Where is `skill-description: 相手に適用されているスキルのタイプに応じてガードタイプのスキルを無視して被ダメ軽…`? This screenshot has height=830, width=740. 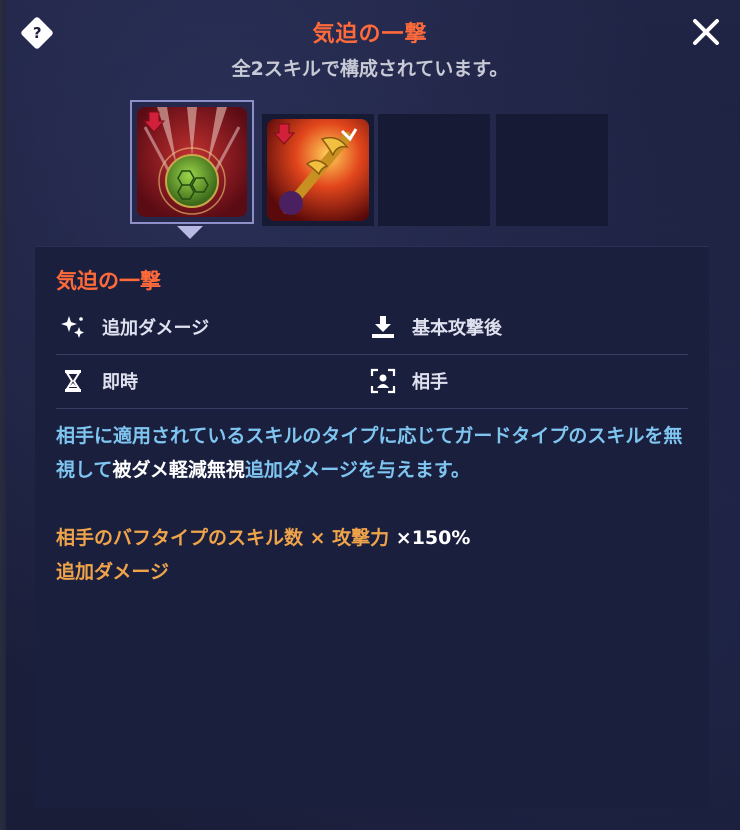
skill-description: 相手に適用されているスキルのタイプに応じてガードタイプのスキルを無視して被ダメ軽… is located at coordinates (376, 453).